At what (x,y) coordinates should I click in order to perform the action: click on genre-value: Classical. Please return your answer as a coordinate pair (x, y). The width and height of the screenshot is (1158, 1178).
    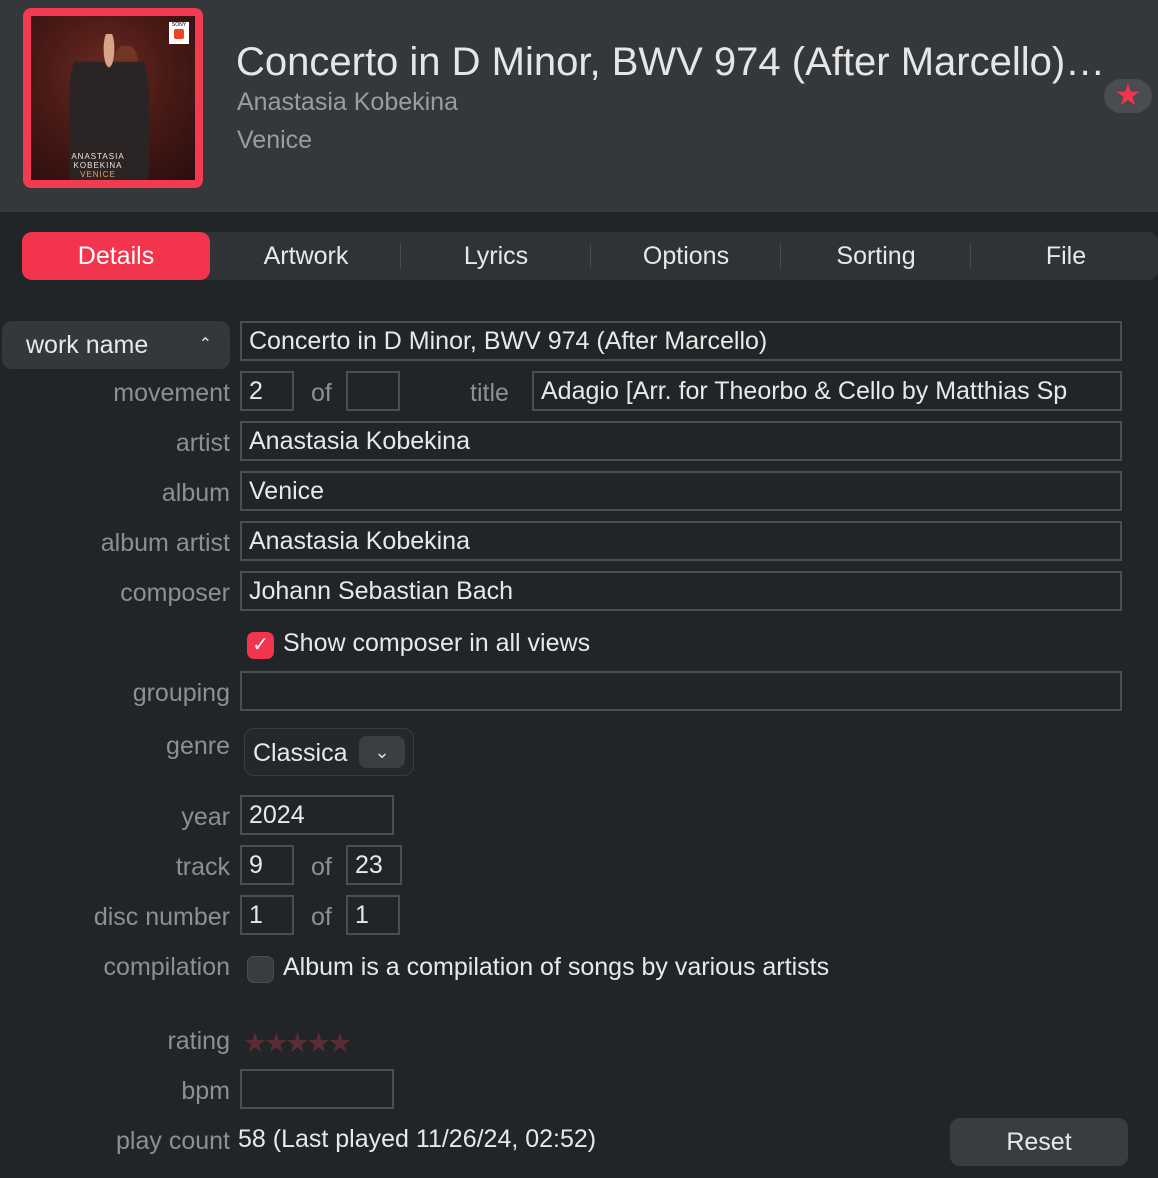
    Looking at the image, I should click on (301, 753).